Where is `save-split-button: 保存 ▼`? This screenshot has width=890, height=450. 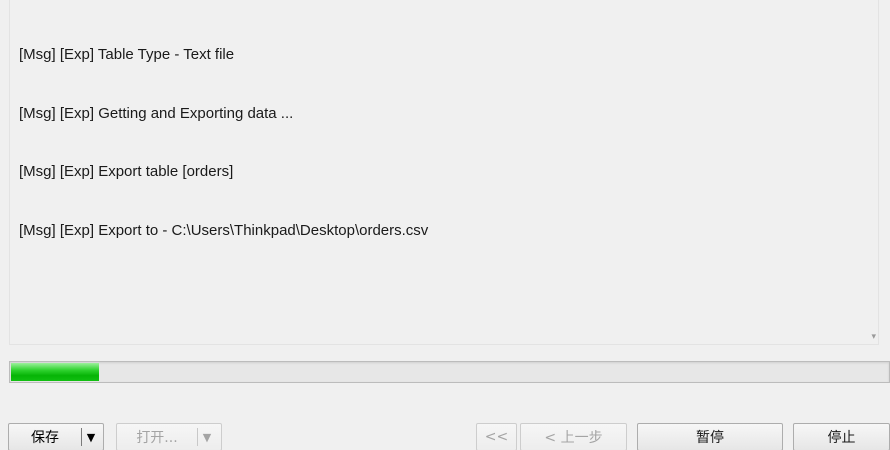 save-split-button: 保存 ▼ is located at coordinates (56, 436).